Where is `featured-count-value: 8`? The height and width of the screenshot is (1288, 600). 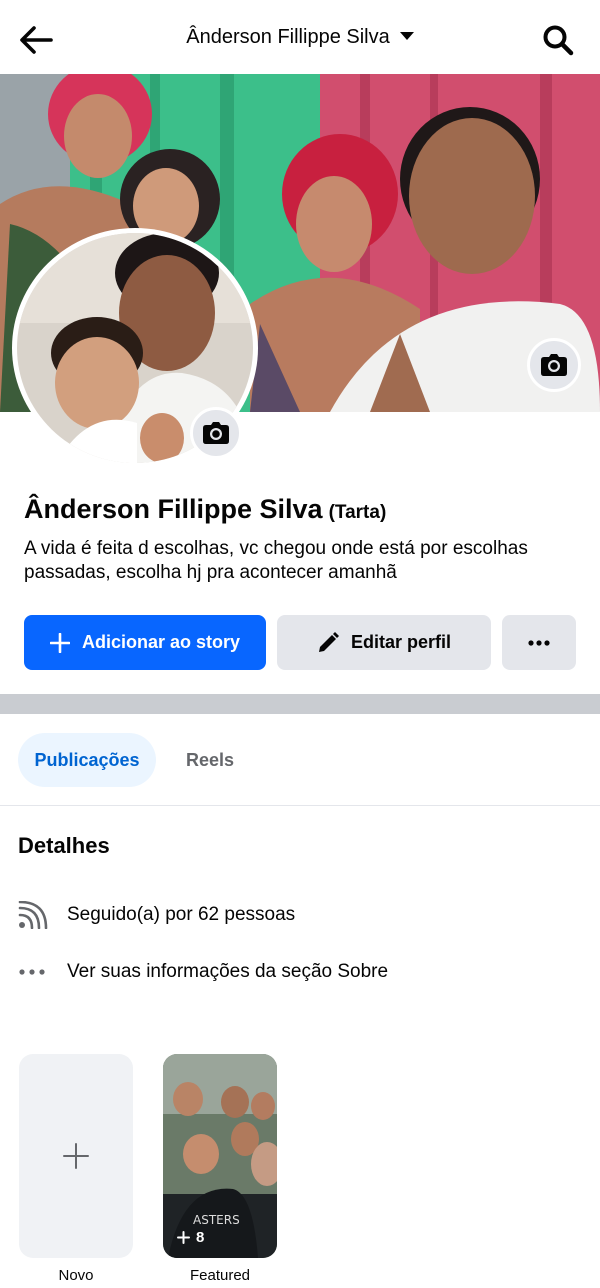 featured-count-value: 8 is located at coordinates (200, 1237).